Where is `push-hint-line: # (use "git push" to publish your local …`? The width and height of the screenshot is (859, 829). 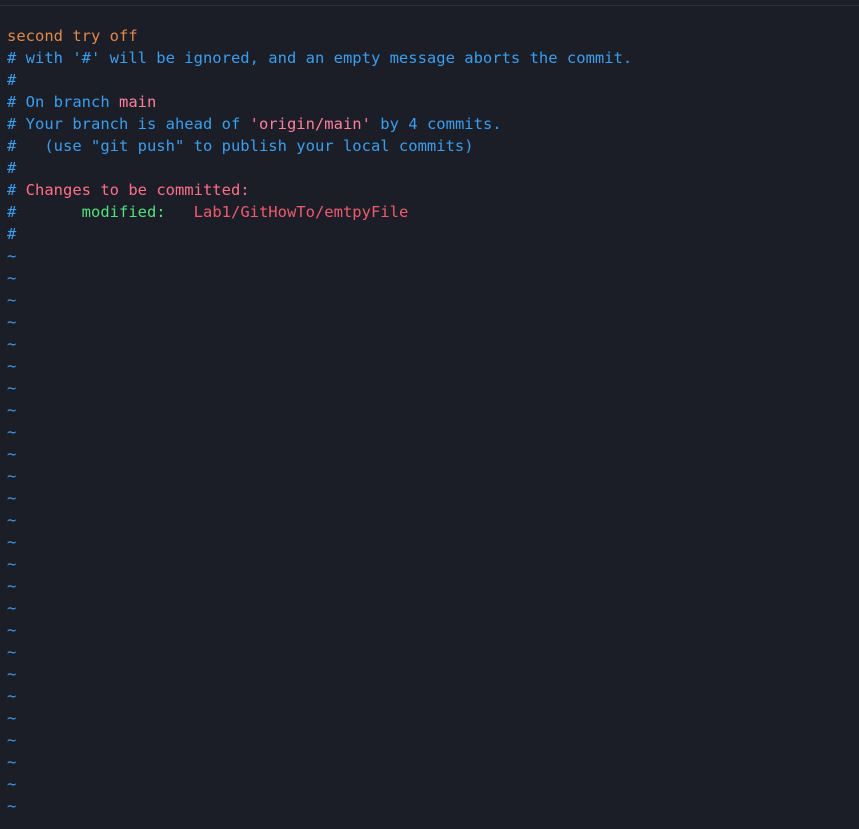 push-hint-line: # (use "git push" to publish your local … is located at coordinates (240, 146).